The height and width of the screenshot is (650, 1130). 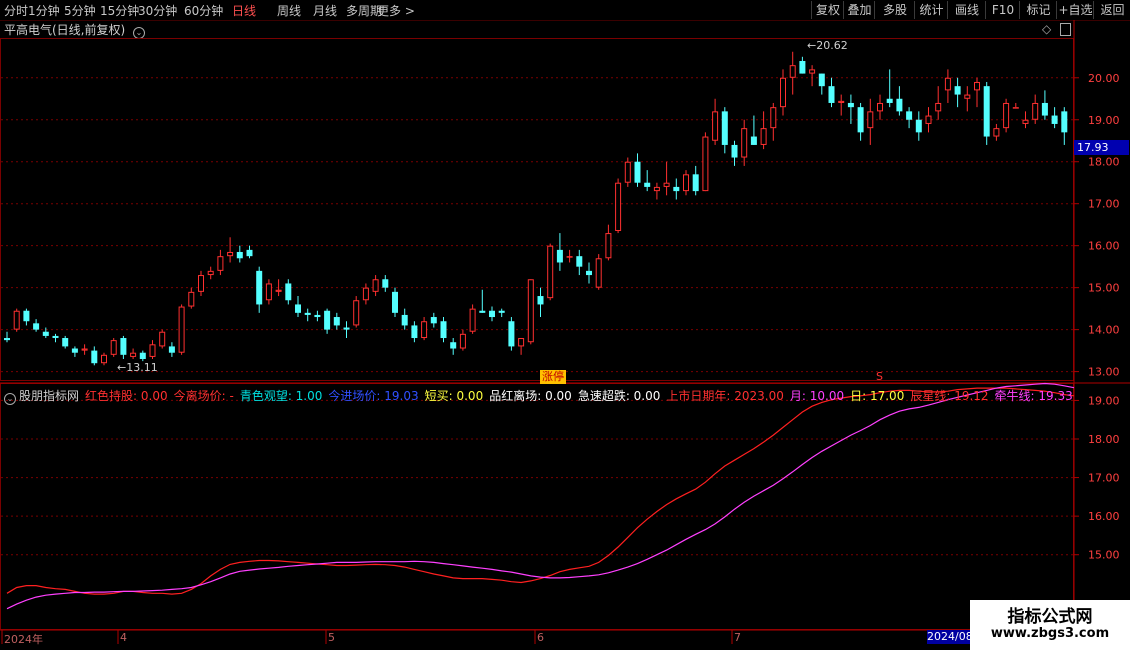 What do you see at coordinates (1104, 204) in the screenshot?
I see `price-axis-label-3: 17.00` at bounding box center [1104, 204].